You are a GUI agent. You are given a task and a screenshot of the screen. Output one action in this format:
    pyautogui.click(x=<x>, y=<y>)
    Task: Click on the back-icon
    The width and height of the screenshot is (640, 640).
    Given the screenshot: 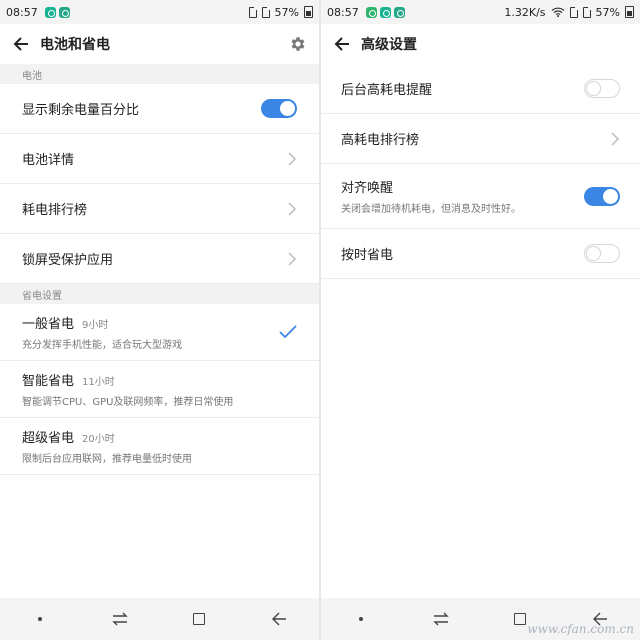 What is the action you would take?
    pyautogui.click(x=279, y=619)
    